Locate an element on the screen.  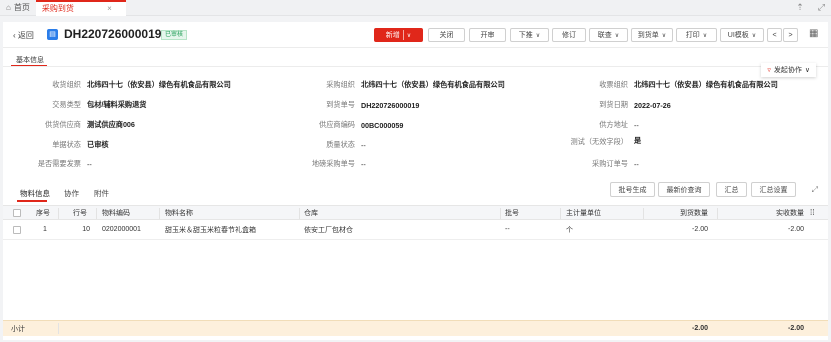
expand-icon: ⤢ is located at coordinates (815, 190).